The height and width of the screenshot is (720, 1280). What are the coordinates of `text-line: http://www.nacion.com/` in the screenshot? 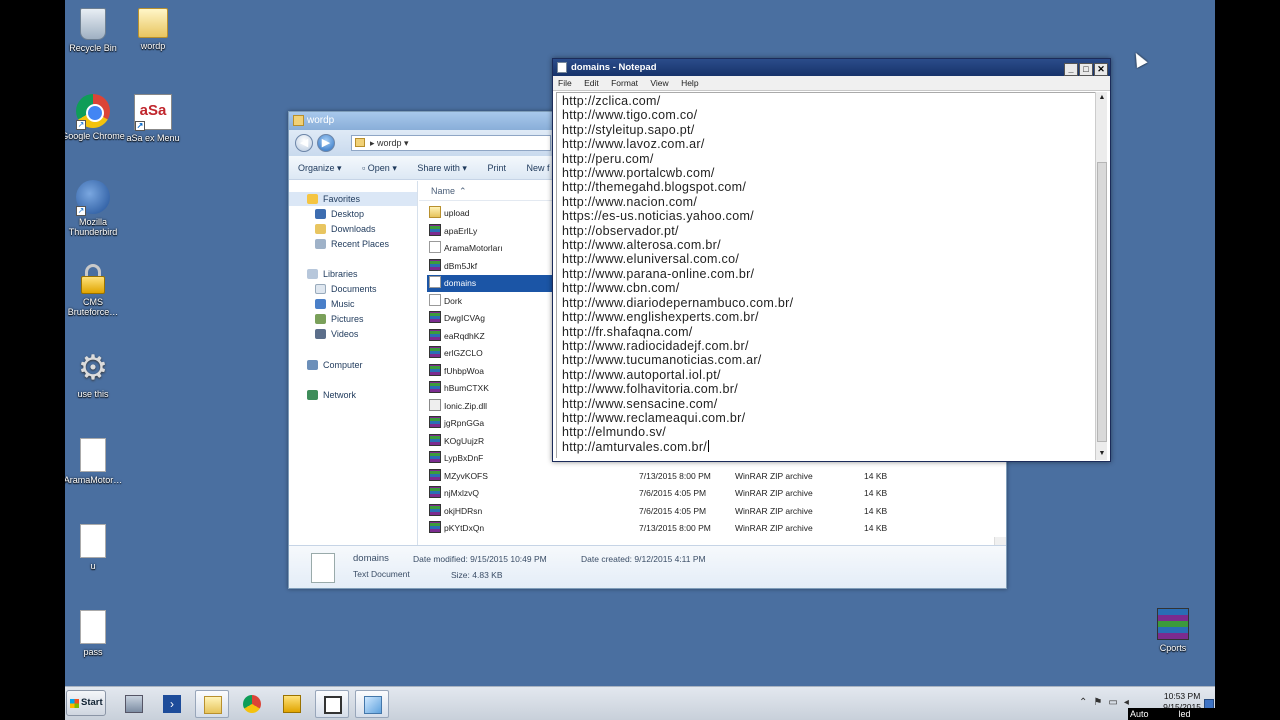 It's located at (630, 201).